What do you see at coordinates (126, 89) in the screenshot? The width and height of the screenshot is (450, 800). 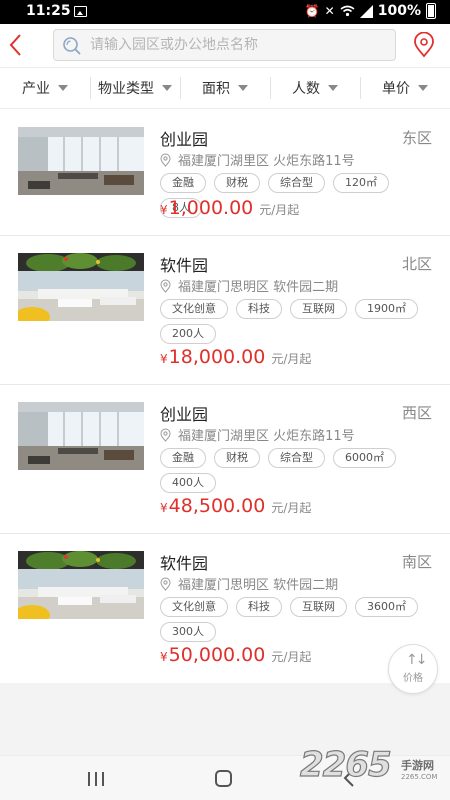 I see `filter-label: 物业类型` at bounding box center [126, 89].